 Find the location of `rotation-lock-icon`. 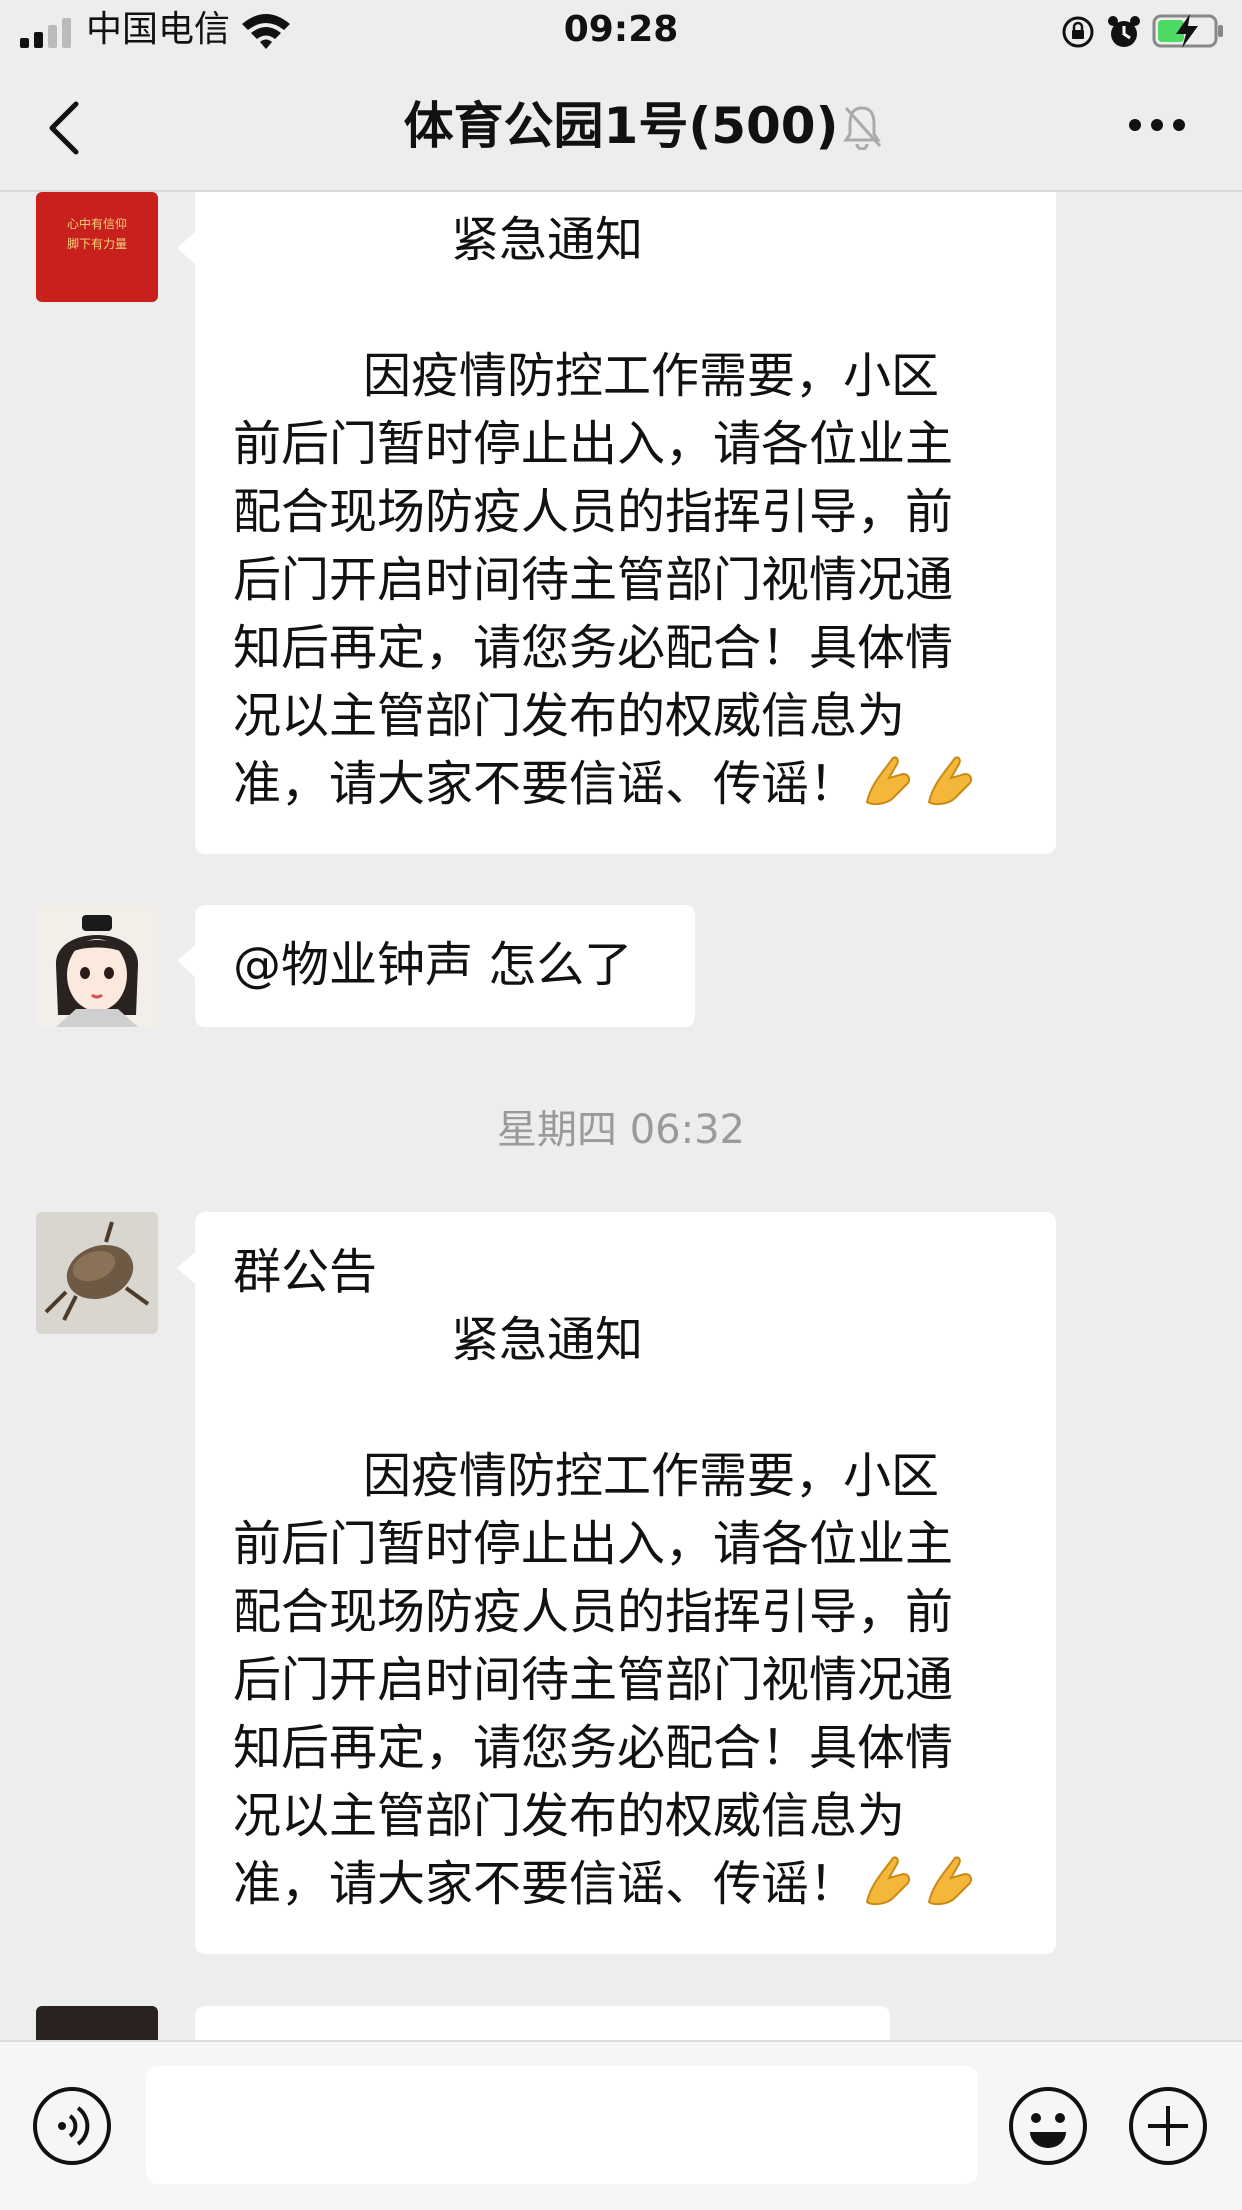

rotation-lock-icon is located at coordinates (1078, 32).